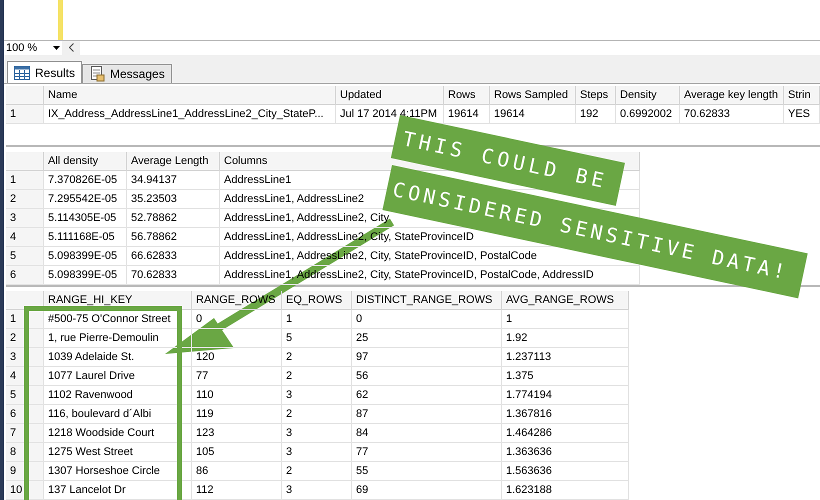 This screenshot has height=500, width=820. What do you see at coordinates (317, 300) in the screenshot?
I see `column-header: EQ_ROWS` at bounding box center [317, 300].